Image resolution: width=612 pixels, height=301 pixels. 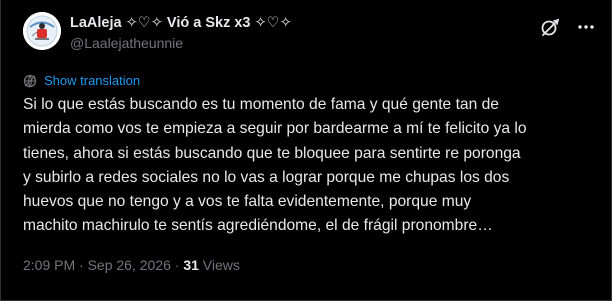 What do you see at coordinates (30, 81) in the screenshot?
I see `globe-icon` at bounding box center [30, 81].